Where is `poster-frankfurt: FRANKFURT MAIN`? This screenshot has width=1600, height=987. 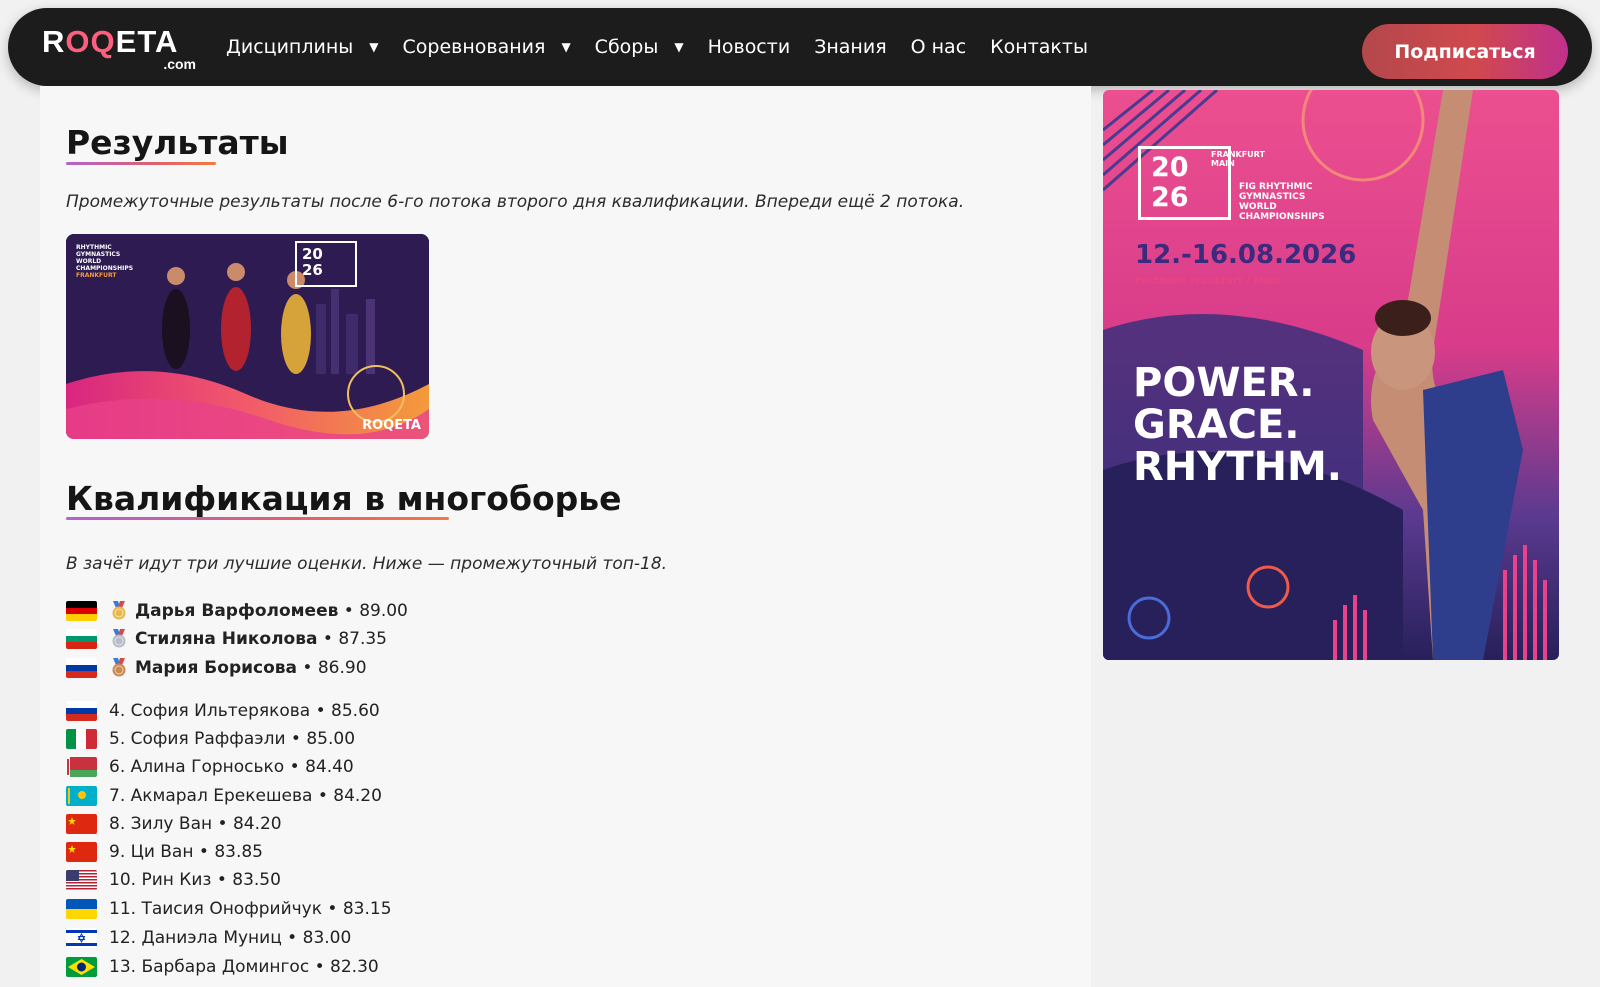 poster-frankfurt: FRANKFURT MAIN is located at coordinates (1238, 159).